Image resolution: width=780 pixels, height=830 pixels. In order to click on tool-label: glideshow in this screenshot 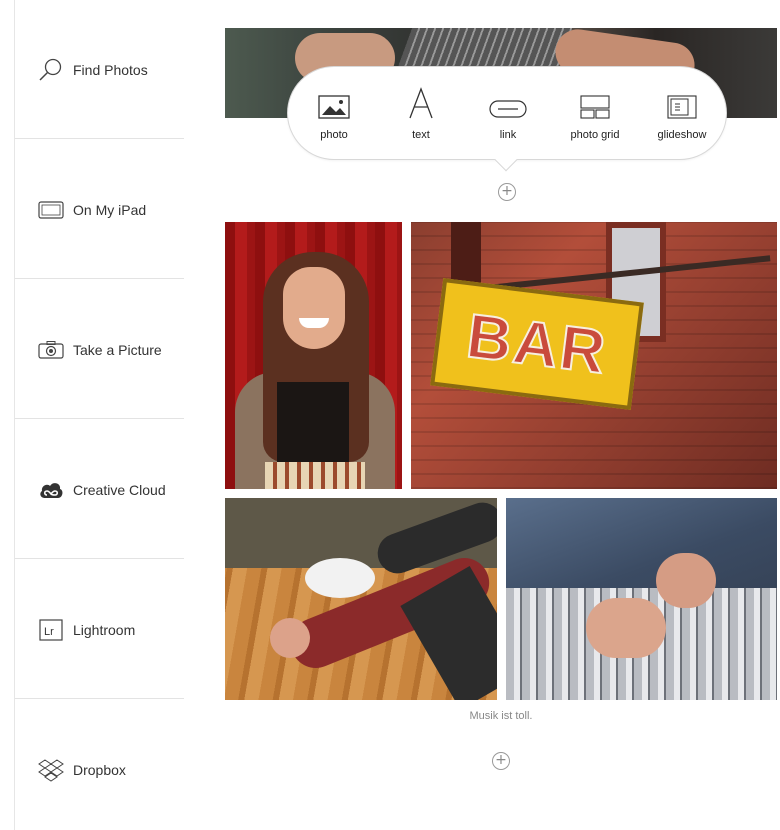, I will do `click(682, 135)`.